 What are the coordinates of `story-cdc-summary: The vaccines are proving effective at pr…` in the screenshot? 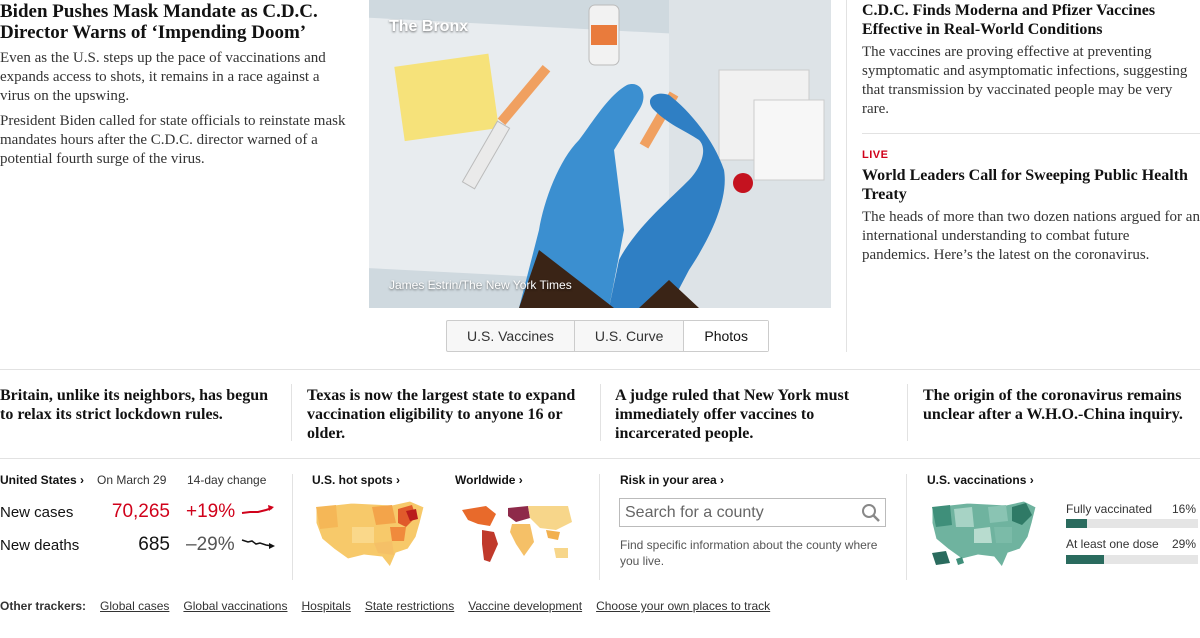 It's located at (1025, 80).